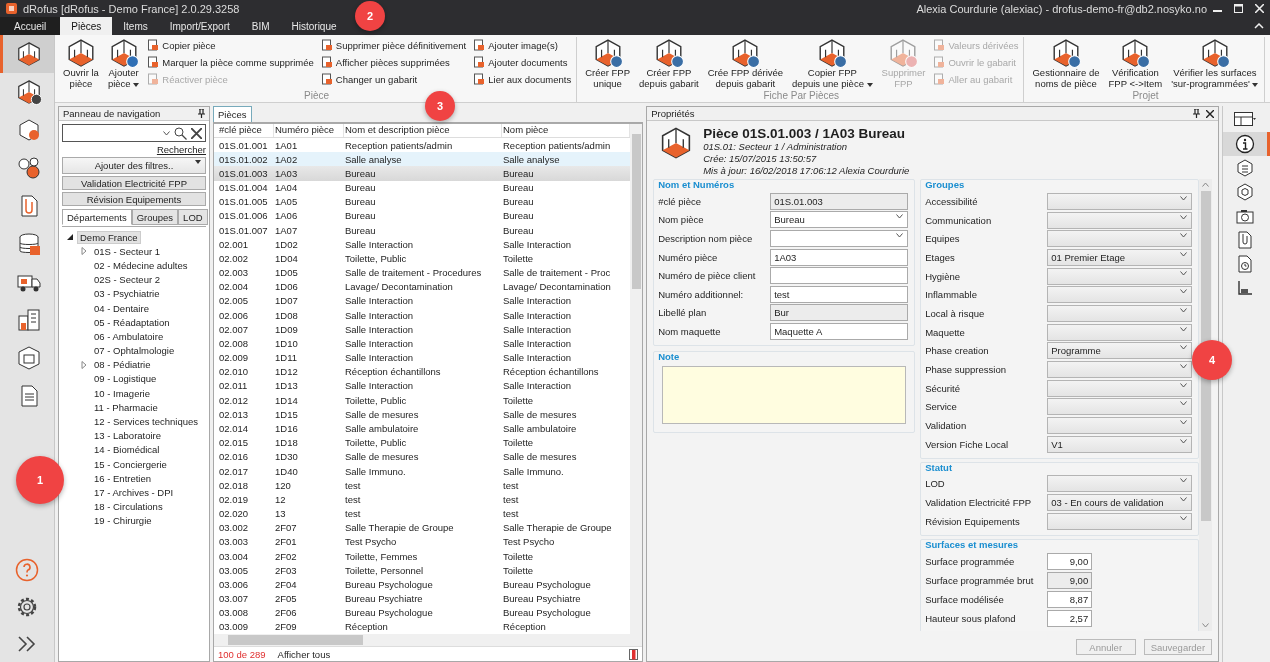  Describe the element at coordinates (353, 514) in the screenshot. I see `table-cell-text: test` at that location.